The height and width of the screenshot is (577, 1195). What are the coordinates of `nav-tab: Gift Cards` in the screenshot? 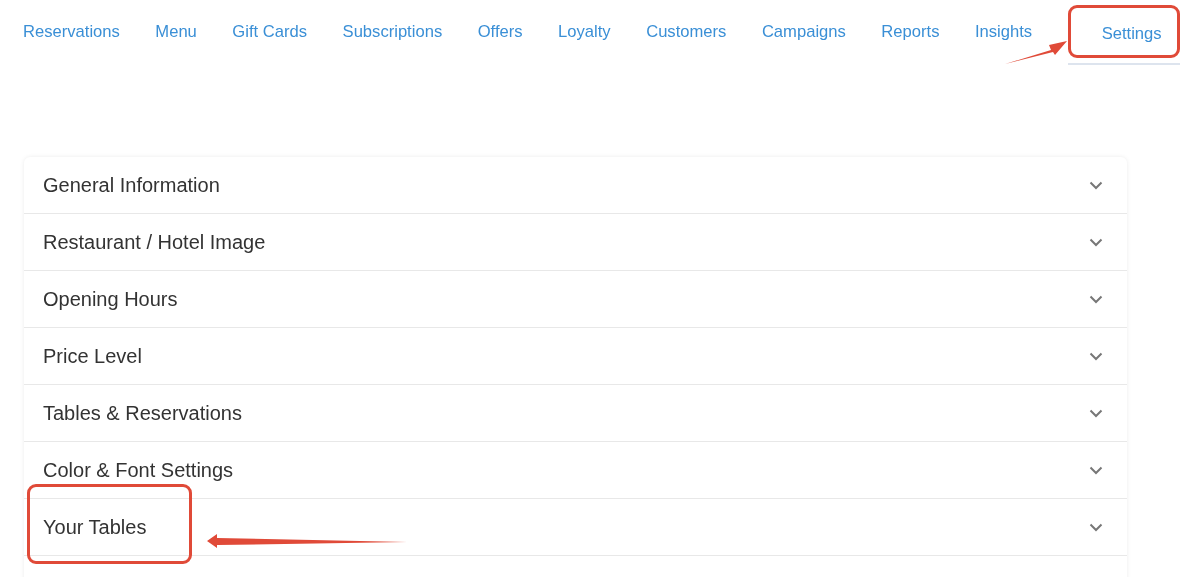 It's located at (270, 32).